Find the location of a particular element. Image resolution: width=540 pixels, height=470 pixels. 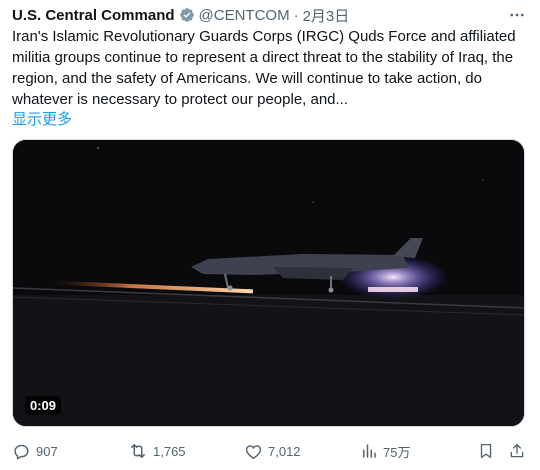

tweet-header: U.S. Central Command @CENTCOM · 2月3日 is located at coordinates (270, 15).